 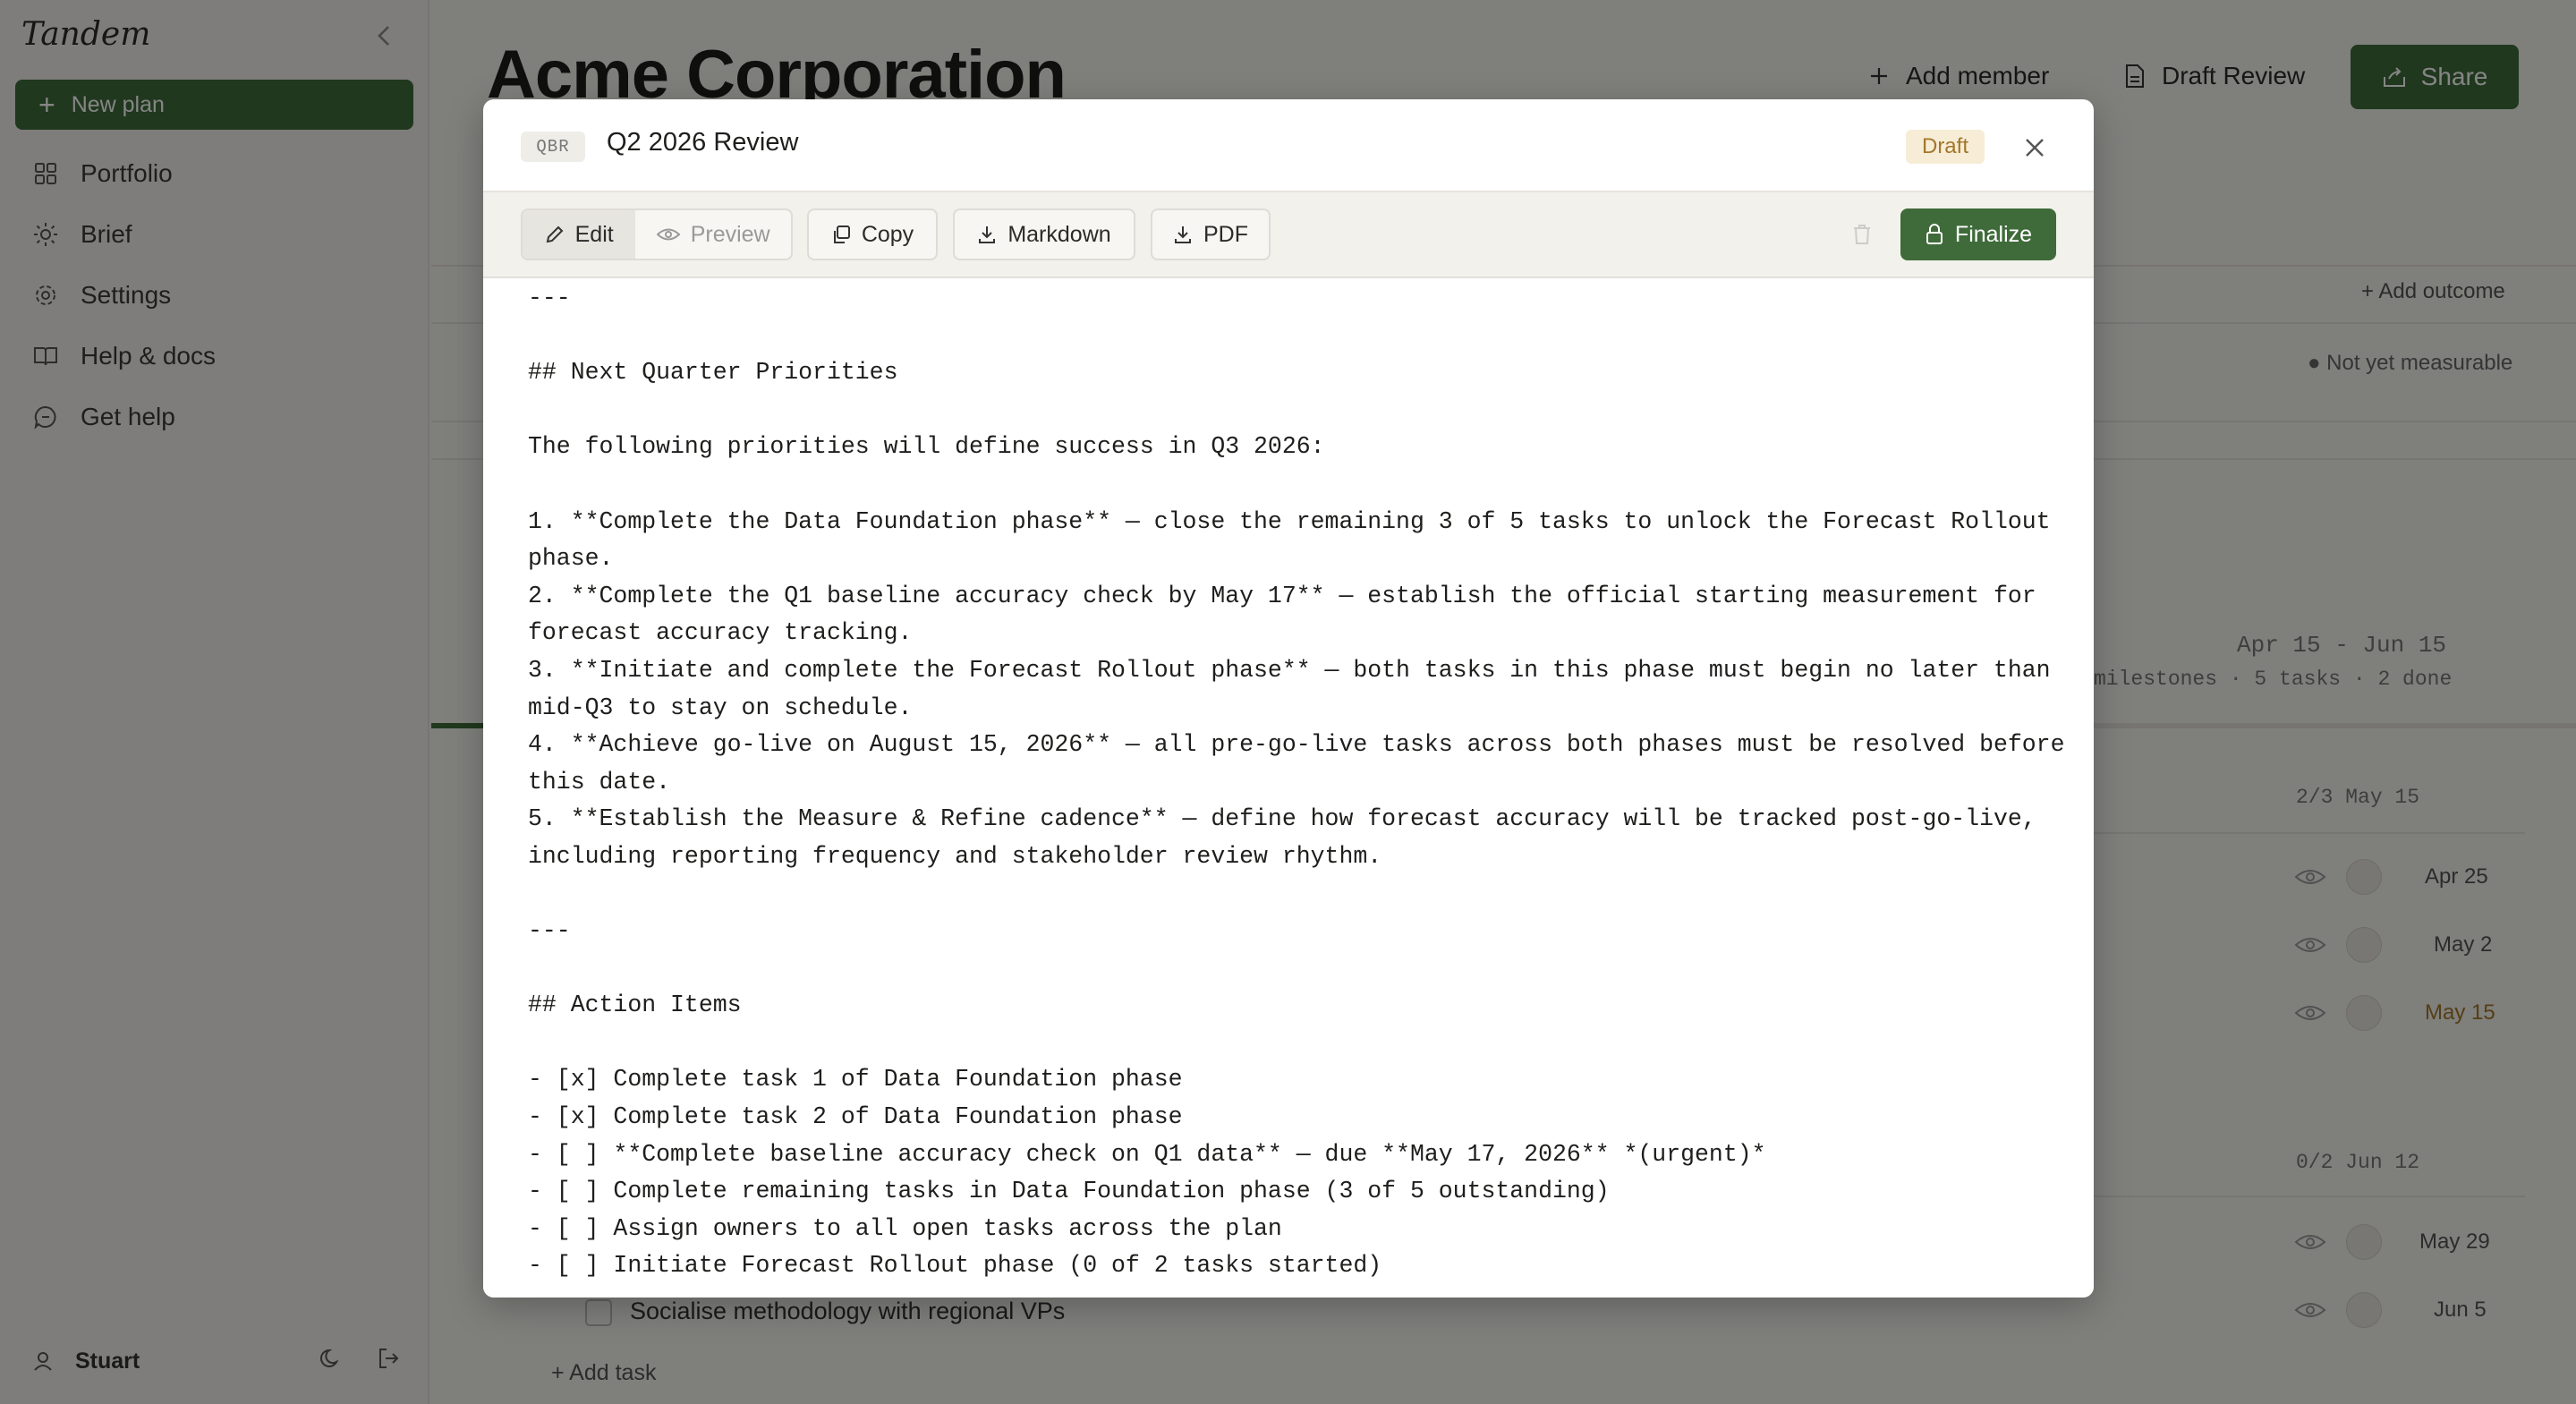 I want to click on pdf-label: PDF, so click(x=1225, y=234).